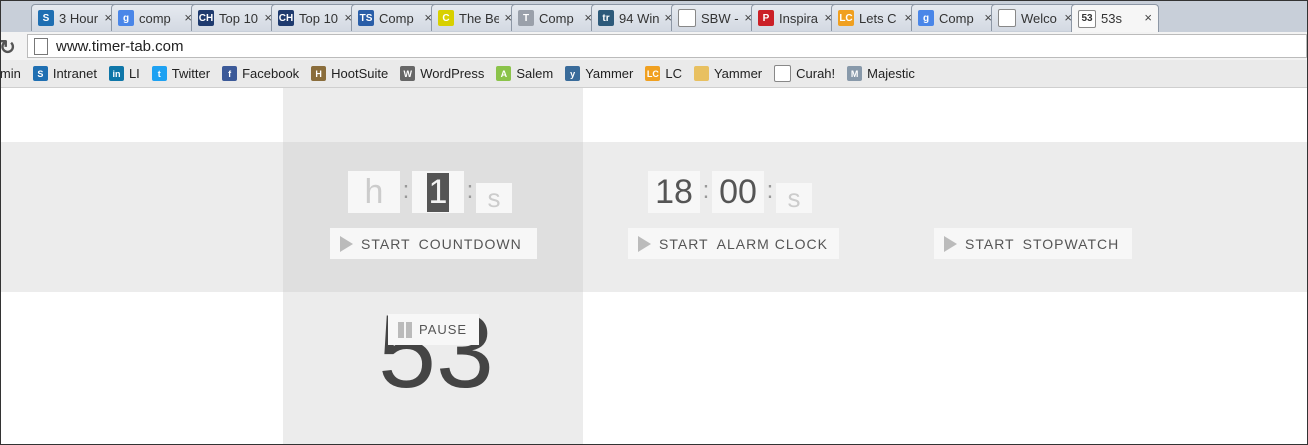 The image size is (1308, 445). Describe the element at coordinates (374, 192) in the screenshot. I see `countdown-hours-input: h` at that location.